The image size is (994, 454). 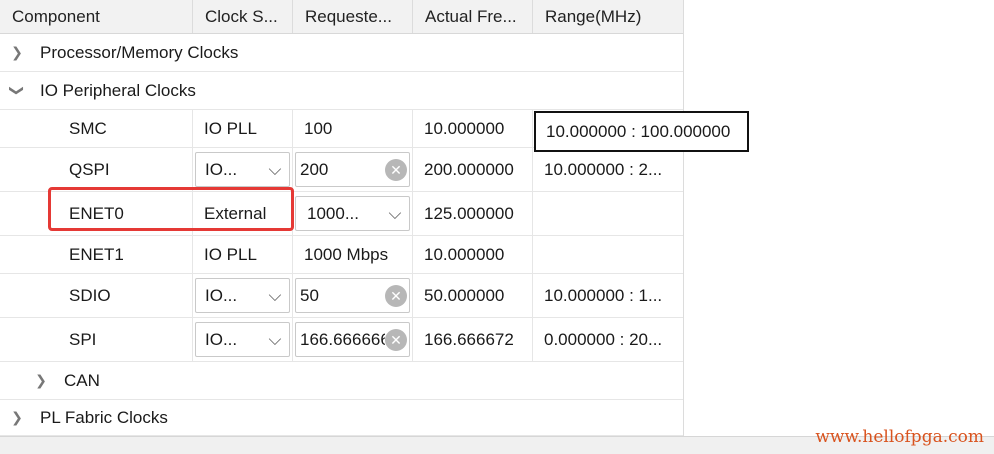 What do you see at coordinates (341, 418) in the screenshot?
I see `tree-group-pl-fabric: ❯ PL Fabric Clocks` at bounding box center [341, 418].